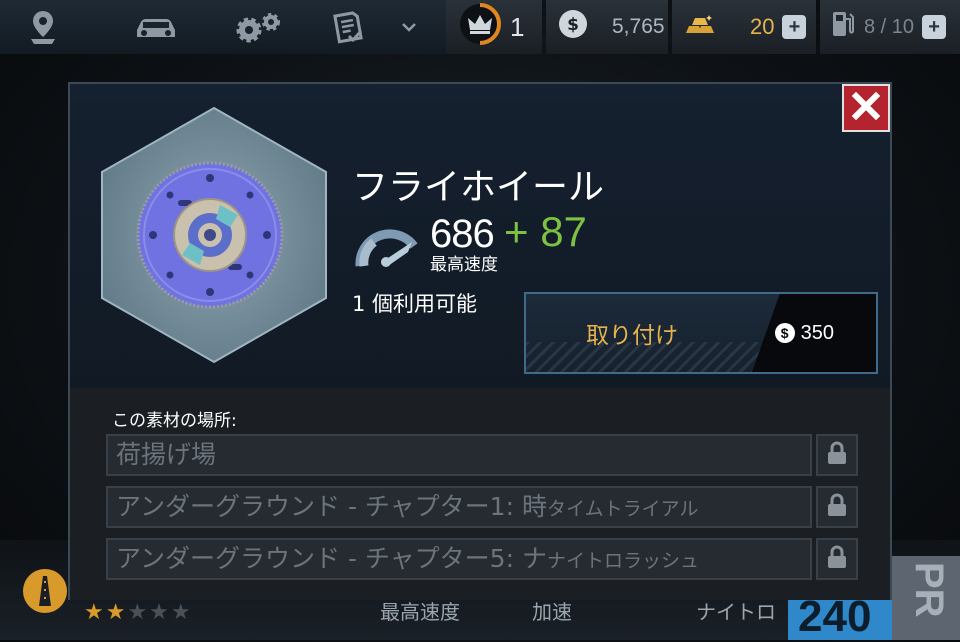 This screenshot has width=960, height=642. I want to click on crown-icon, so click(480, 27).